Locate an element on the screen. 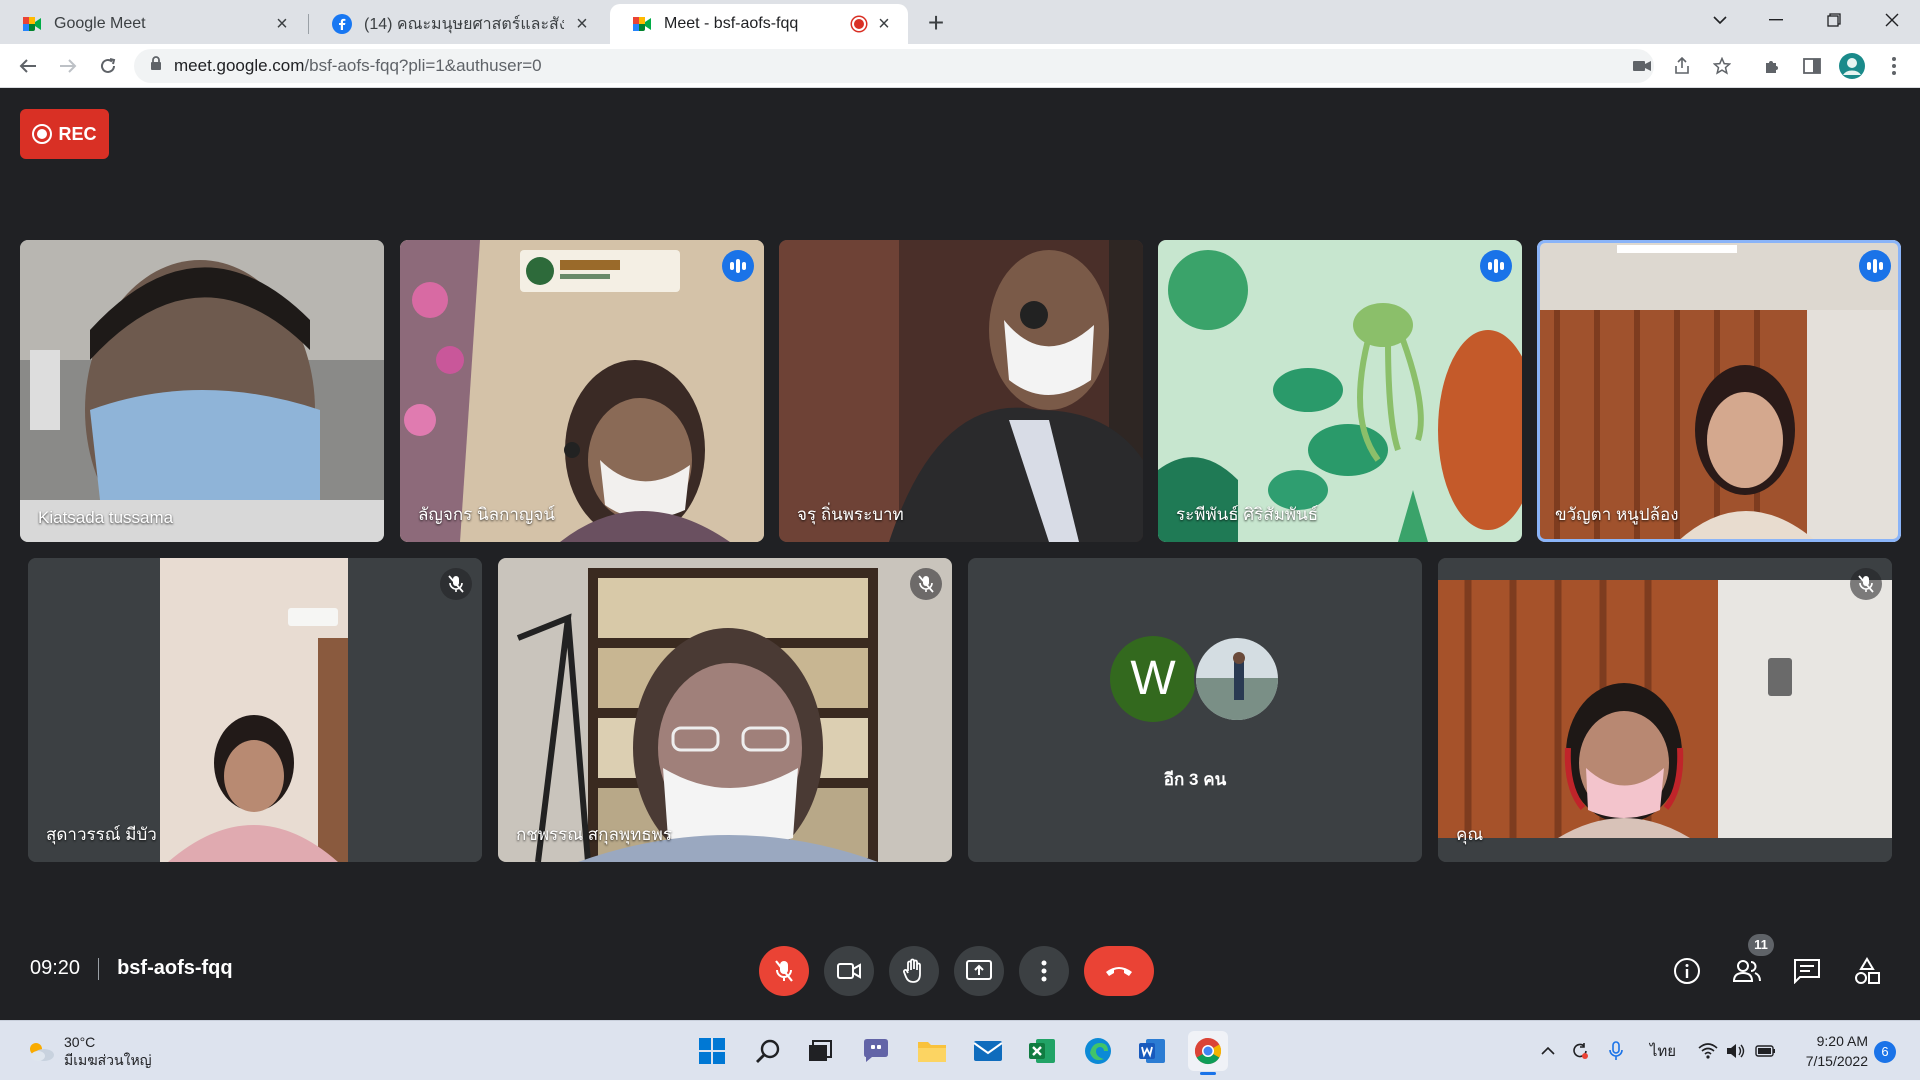  participant-name: กชพรรณ สกุลพุทธพร is located at coordinates (594, 834).